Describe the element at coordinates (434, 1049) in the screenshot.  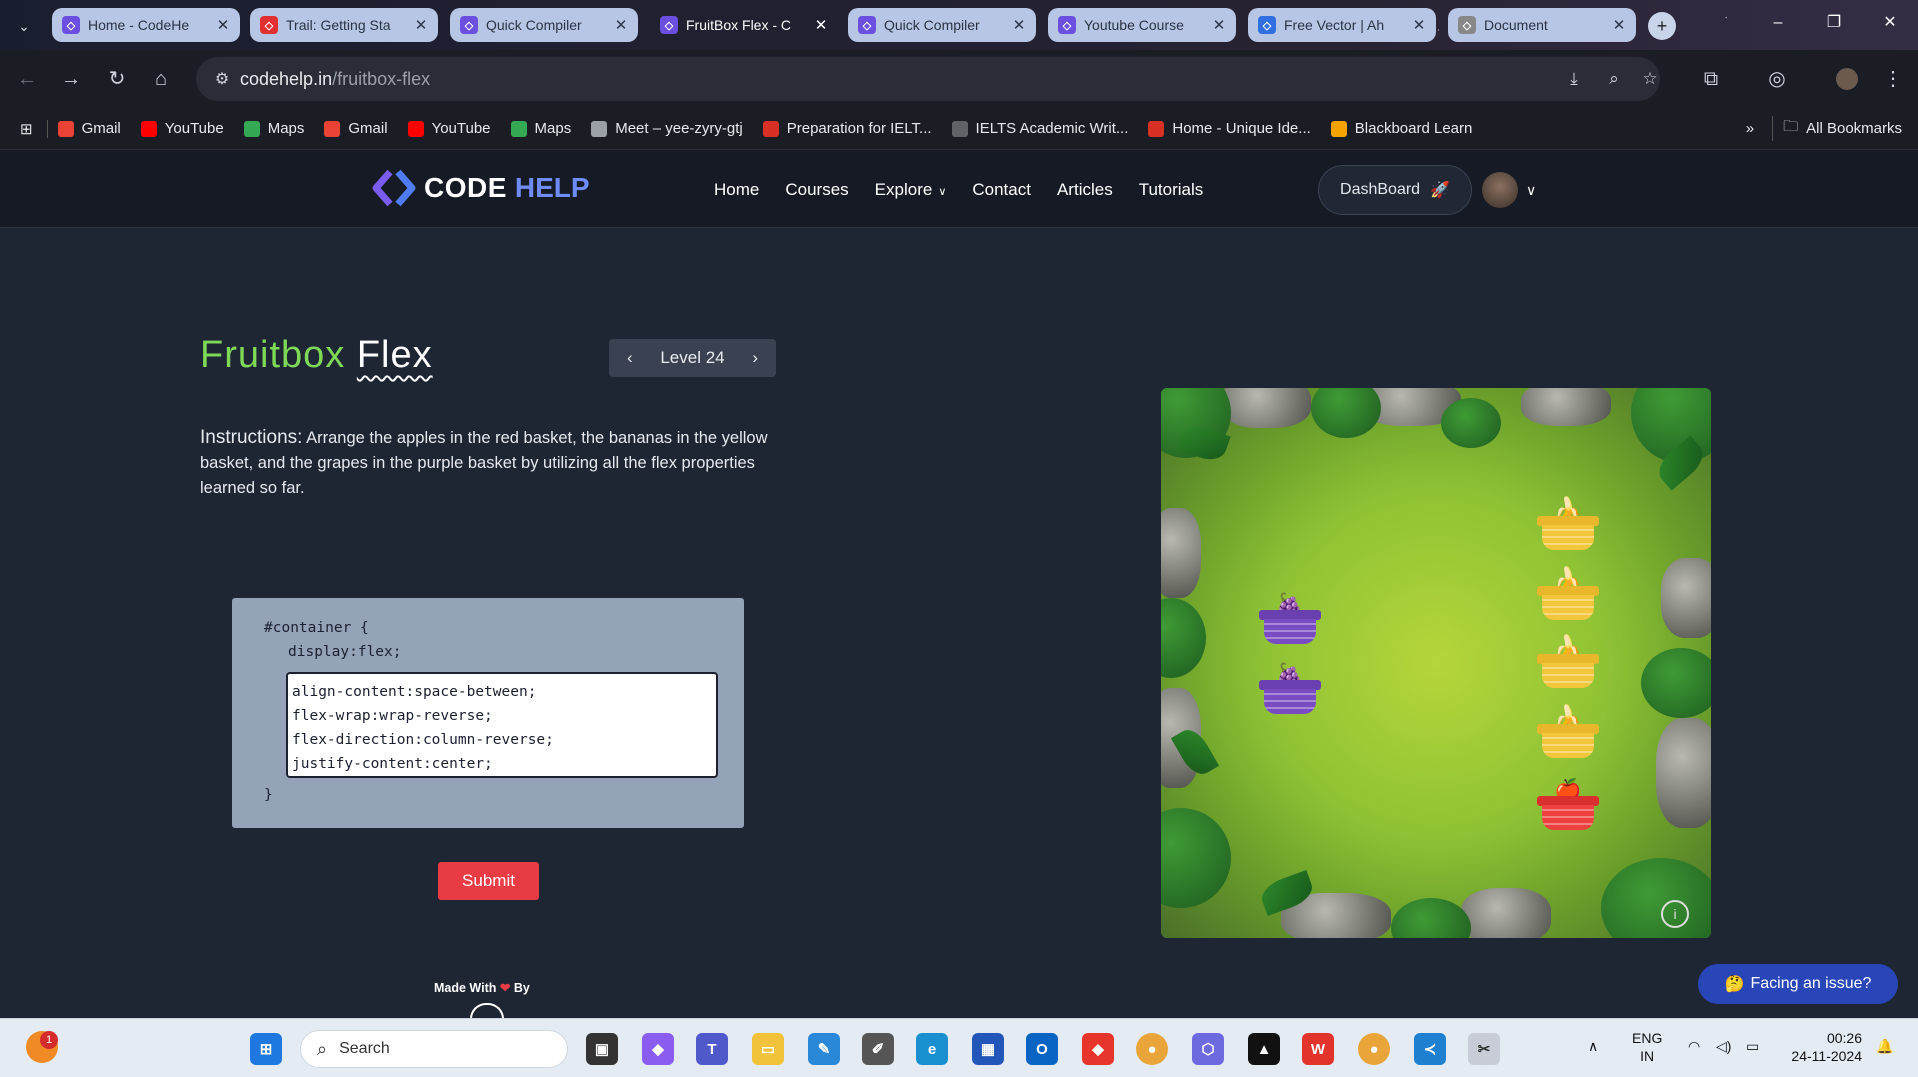
I see `taskbar-search-box: ⌕ Search` at that location.